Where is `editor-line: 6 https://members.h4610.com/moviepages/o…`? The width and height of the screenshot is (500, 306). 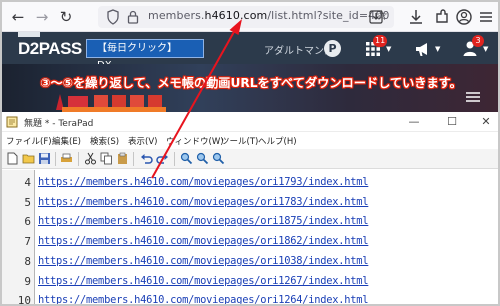 editor-line: 6 https://members.h4610.com/moviepages/o… is located at coordinates (250, 221).